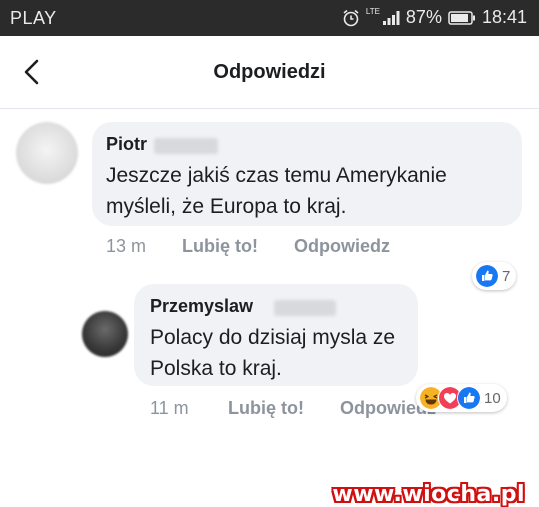 This screenshot has height=507, width=539. What do you see at coordinates (169, 408) in the screenshot?
I see `comment-timestamp: 11 m` at bounding box center [169, 408].